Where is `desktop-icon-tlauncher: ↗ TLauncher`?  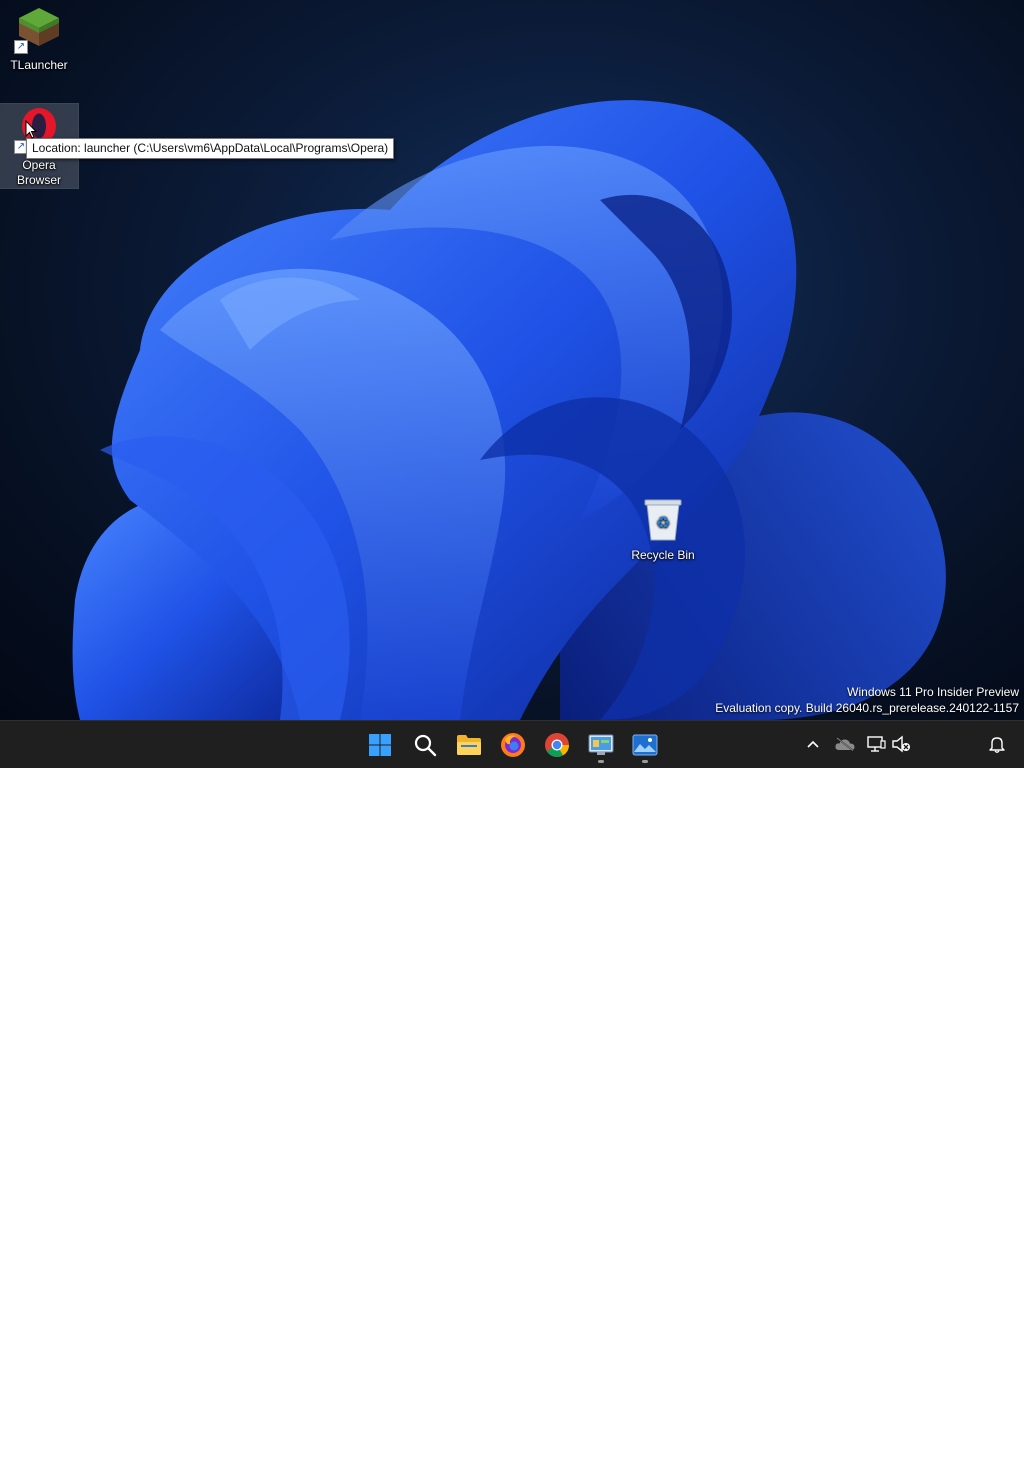
desktop-icon-tlauncher: ↗ TLauncher is located at coordinates (39, 41).